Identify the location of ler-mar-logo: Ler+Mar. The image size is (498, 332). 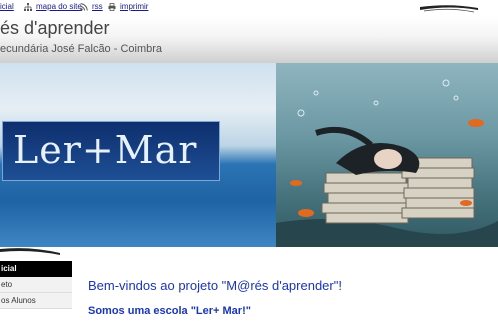
(111, 151).